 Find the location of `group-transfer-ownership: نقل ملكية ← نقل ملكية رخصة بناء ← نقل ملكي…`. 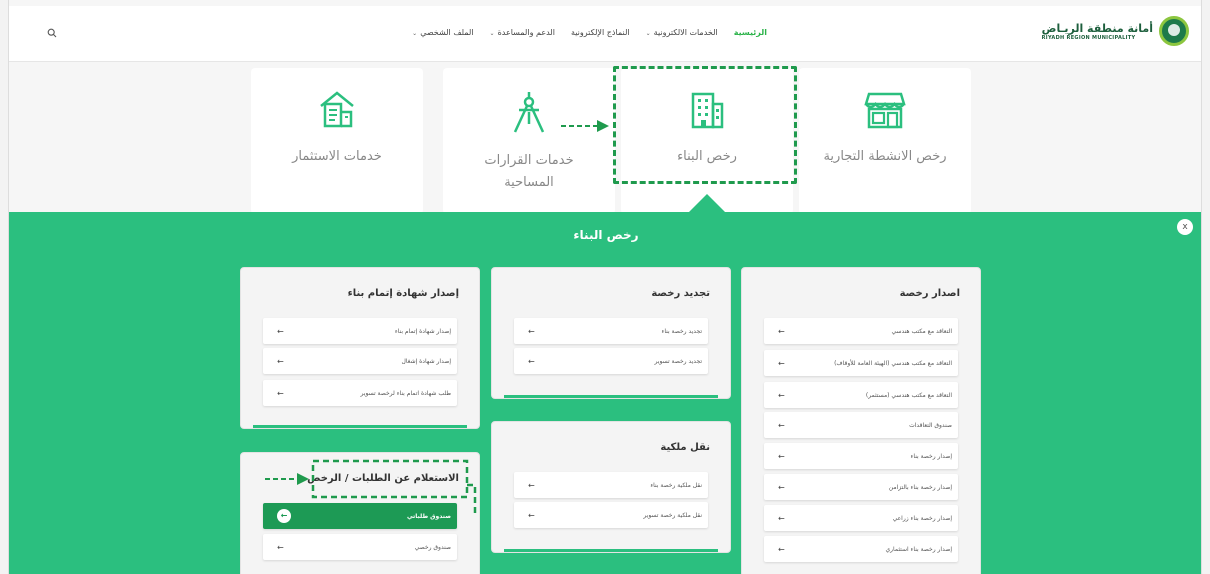

group-transfer-ownership: نقل ملكية ← نقل ملكية رخصة بناء ← نقل ملكي… is located at coordinates (611, 487).